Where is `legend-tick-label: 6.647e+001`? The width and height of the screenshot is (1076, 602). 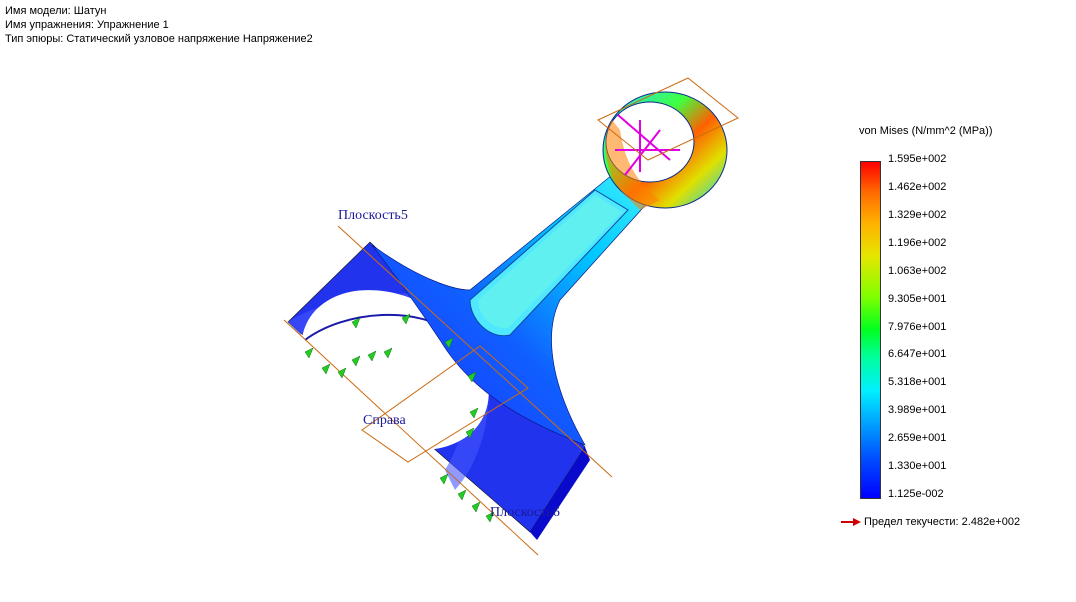 legend-tick-label: 6.647e+001 is located at coordinates (917, 354).